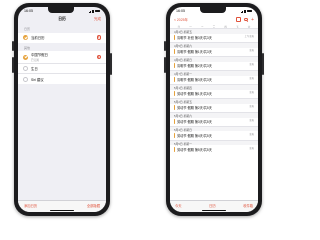 The width and height of the screenshot is (320, 240). Describe the element at coordinates (38, 38) in the screenshot. I see `calendar-name: 当前日历` at that location.